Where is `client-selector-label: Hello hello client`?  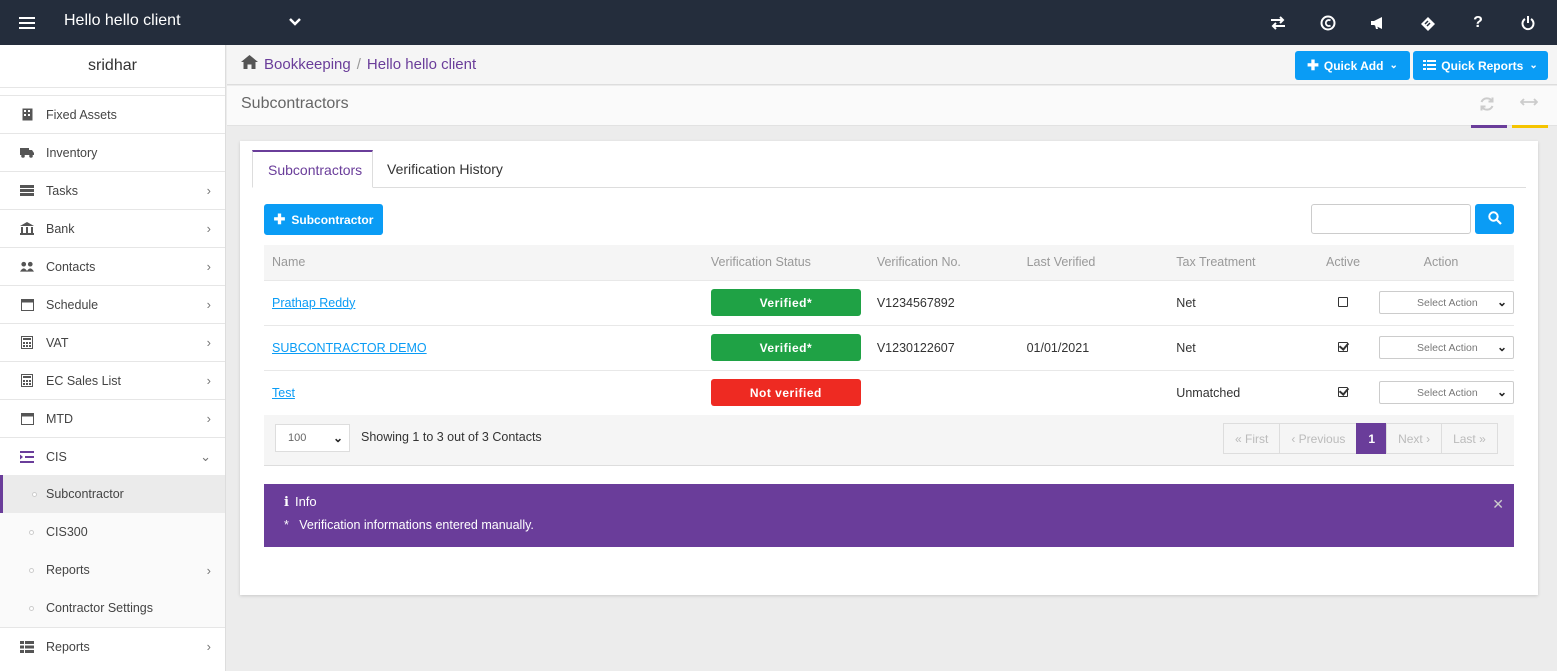 client-selector-label: Hello hello client is located at coordinates (122, 21).